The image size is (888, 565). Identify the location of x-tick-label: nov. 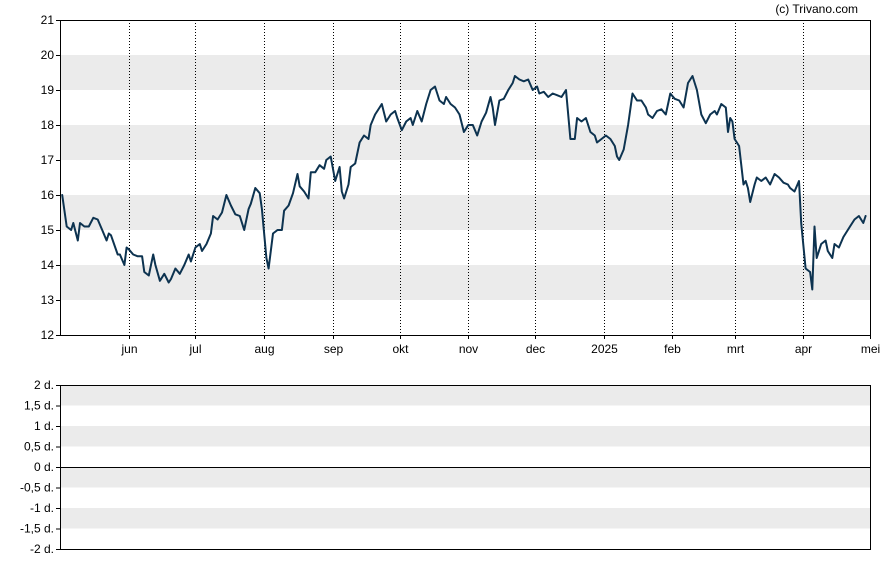
(468, 349).